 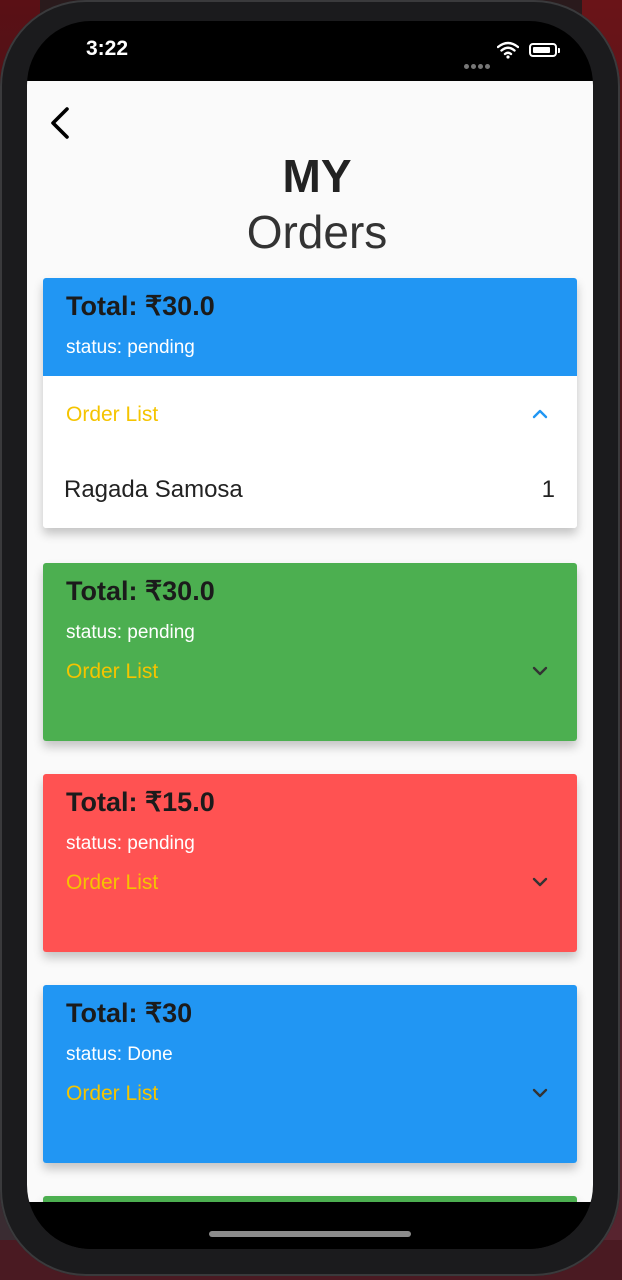 What do you see at coordinates (544, 50) in the screenshot?
I see `battery-icon` at bounding box center [544, 50].